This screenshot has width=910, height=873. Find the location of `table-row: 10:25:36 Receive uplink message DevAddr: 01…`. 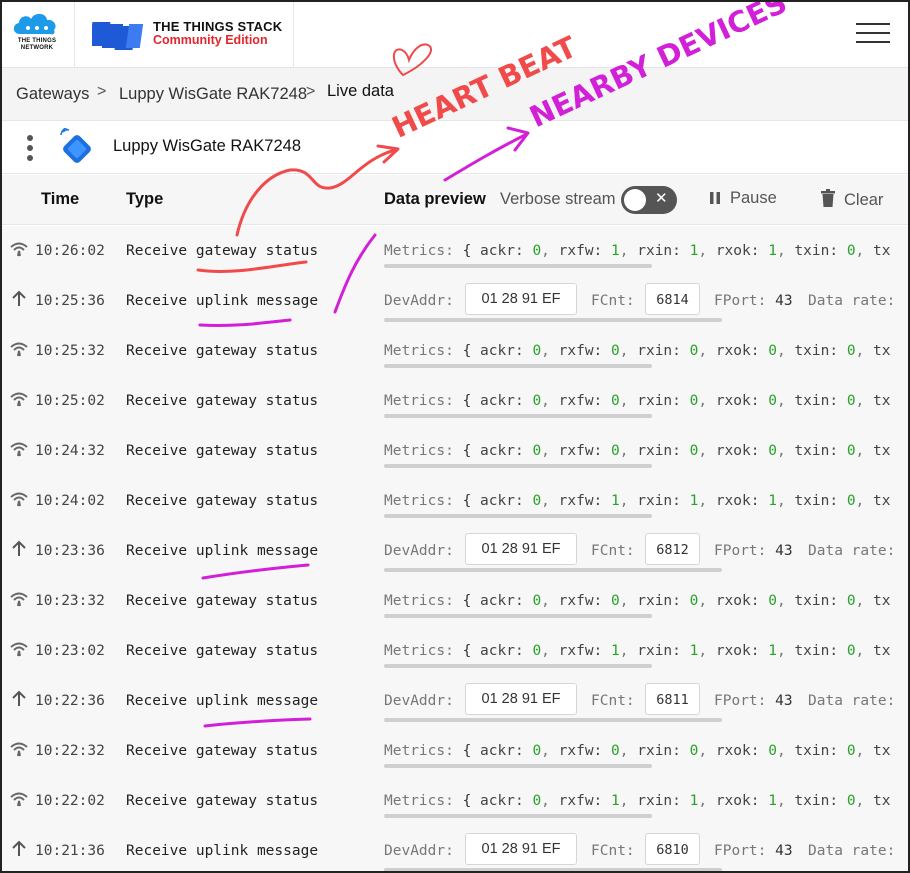

table-row: 10:25:36 Receive uplink message DevAddr: 01… is located at coordinates (455, 301).